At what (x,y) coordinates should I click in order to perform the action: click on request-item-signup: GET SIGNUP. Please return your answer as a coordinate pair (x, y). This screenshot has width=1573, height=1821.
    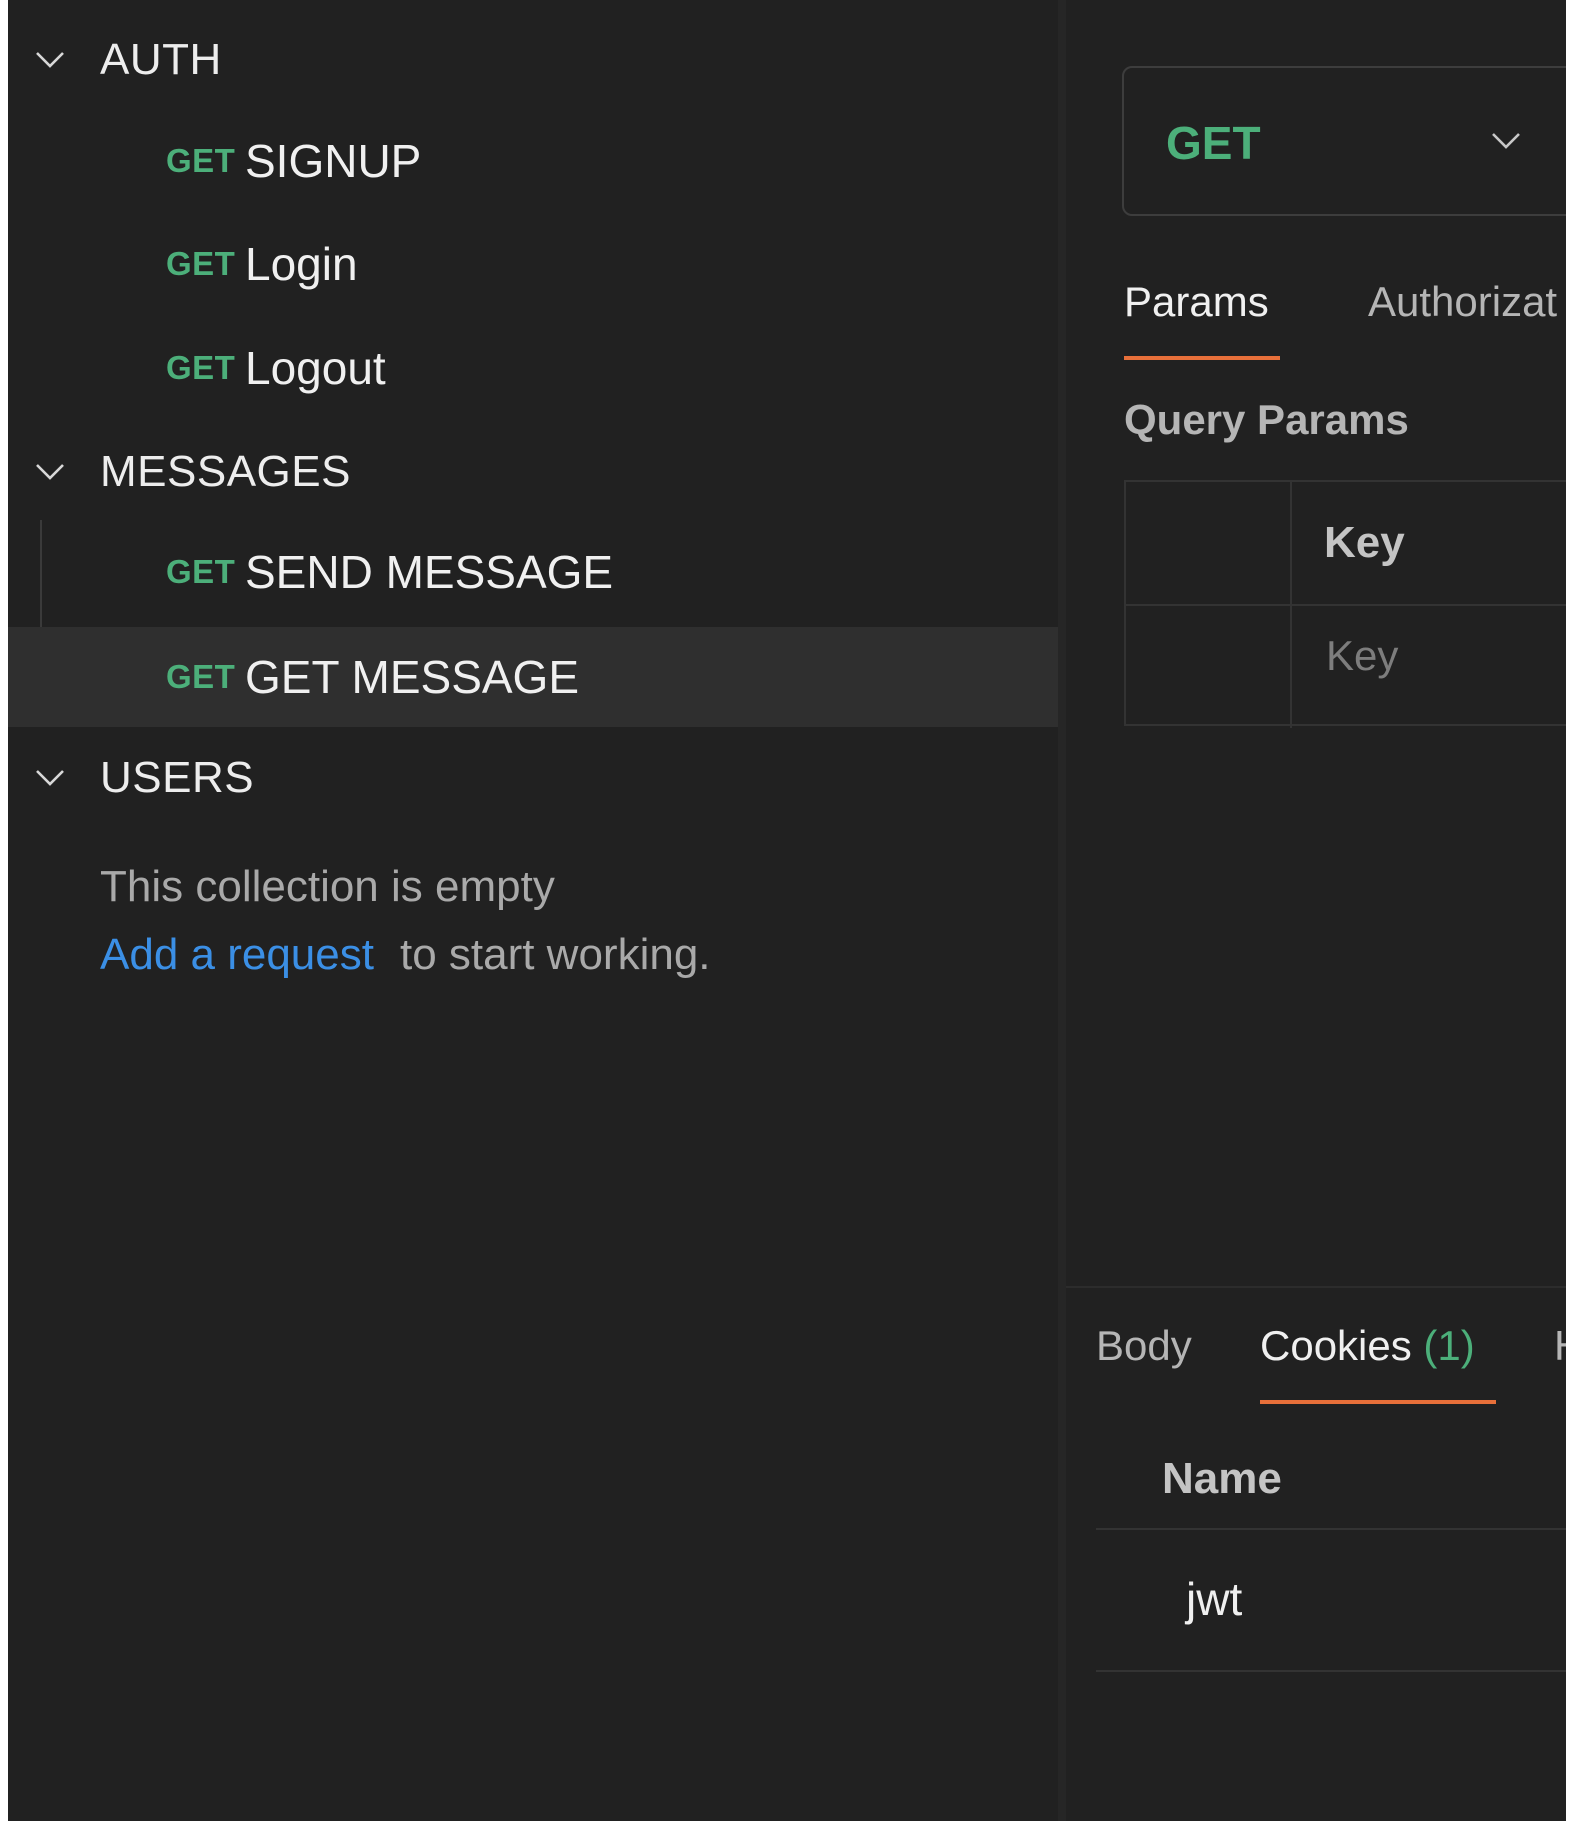
    Looking at the image, I should click on (534, 161).